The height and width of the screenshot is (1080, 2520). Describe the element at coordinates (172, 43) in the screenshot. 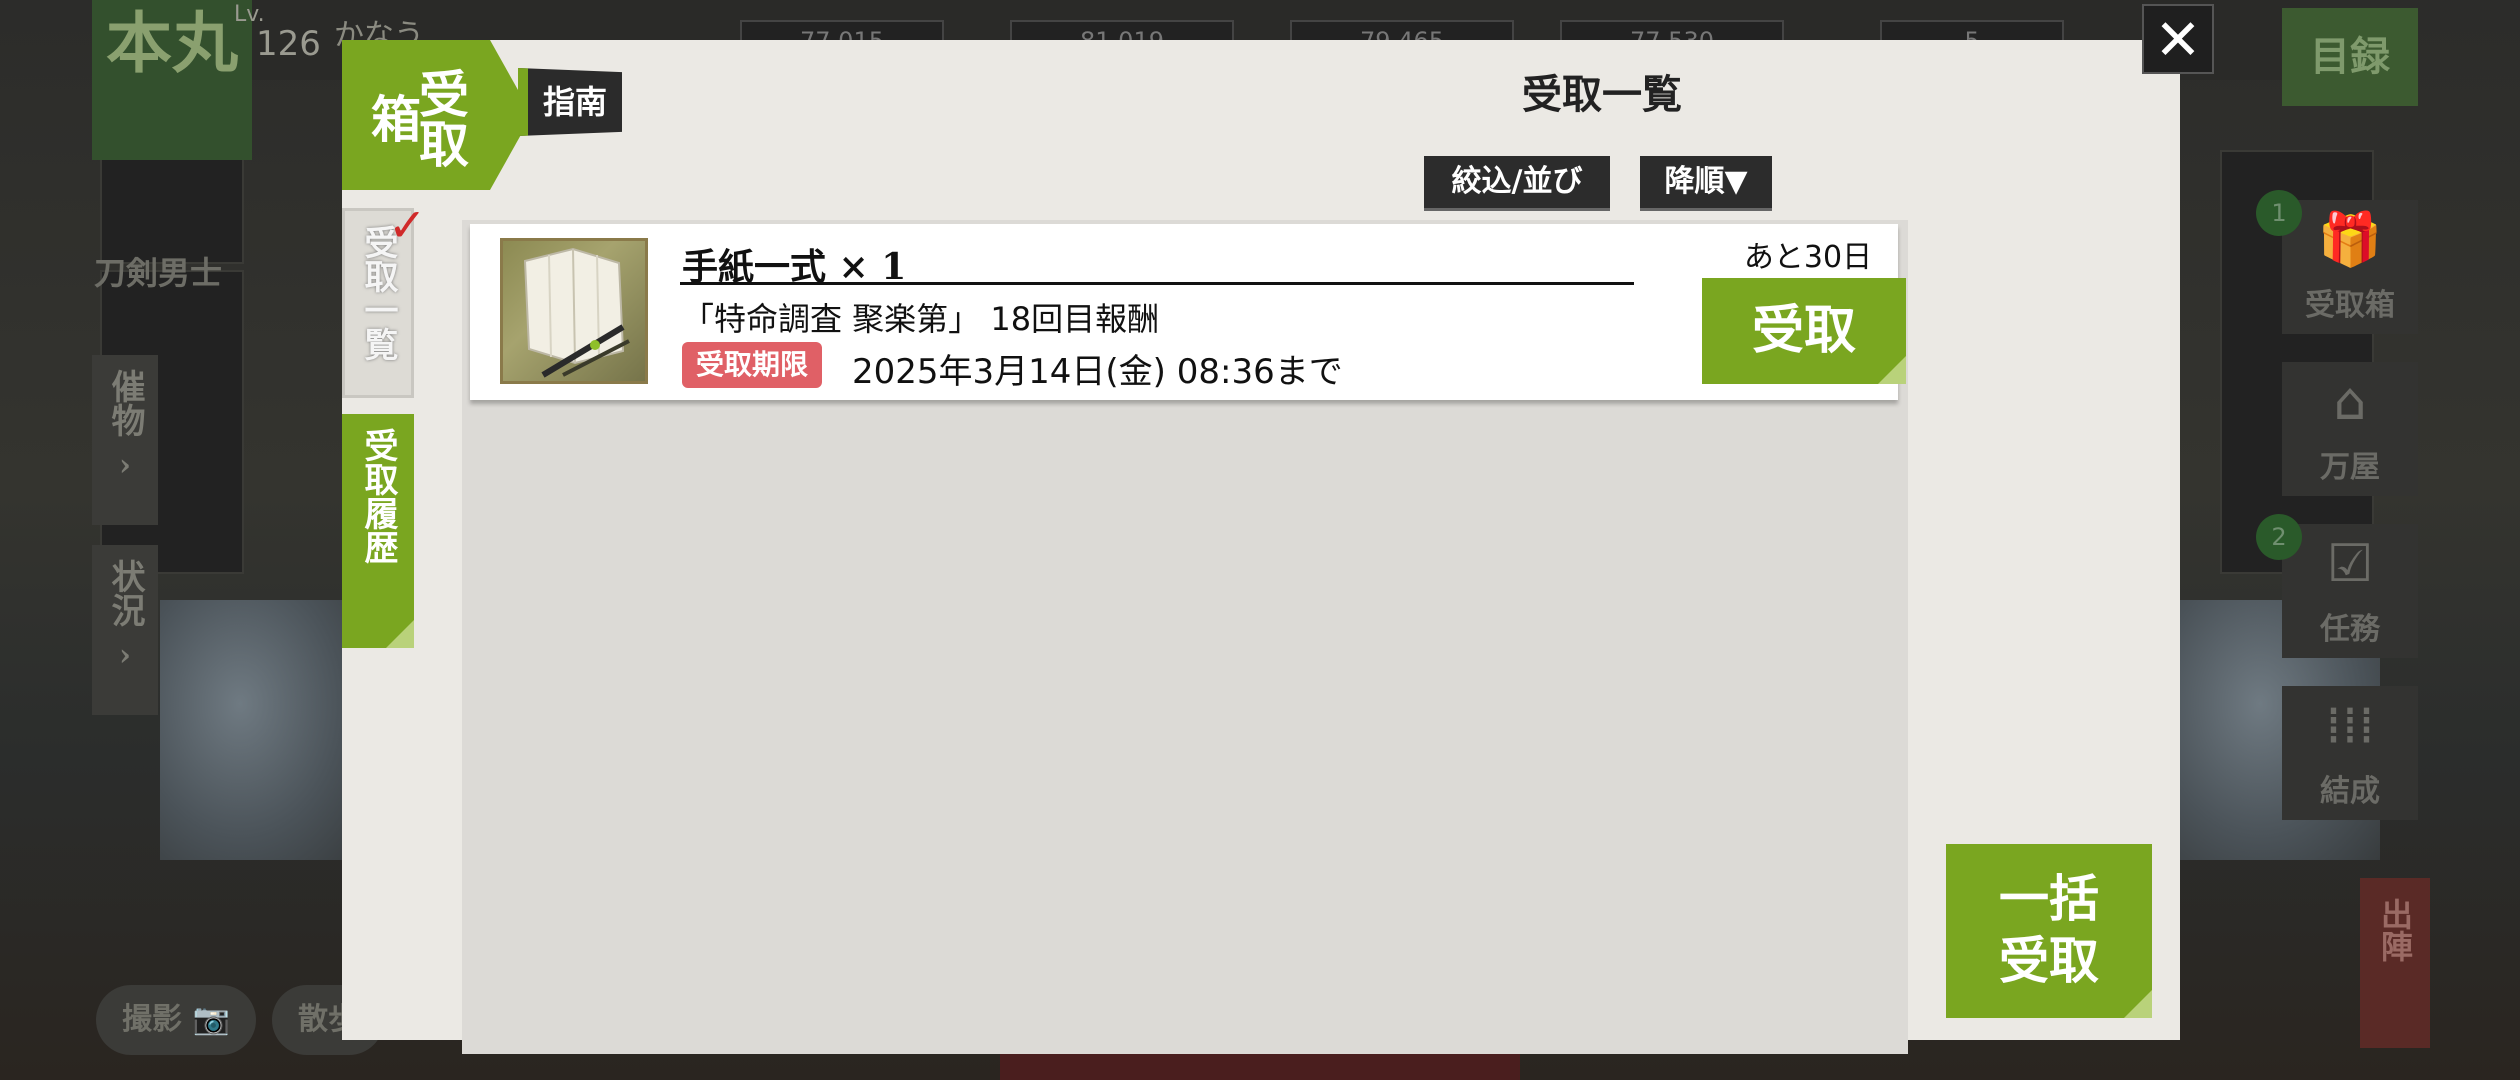

I see `honmaru-label: 本丸` at that location.